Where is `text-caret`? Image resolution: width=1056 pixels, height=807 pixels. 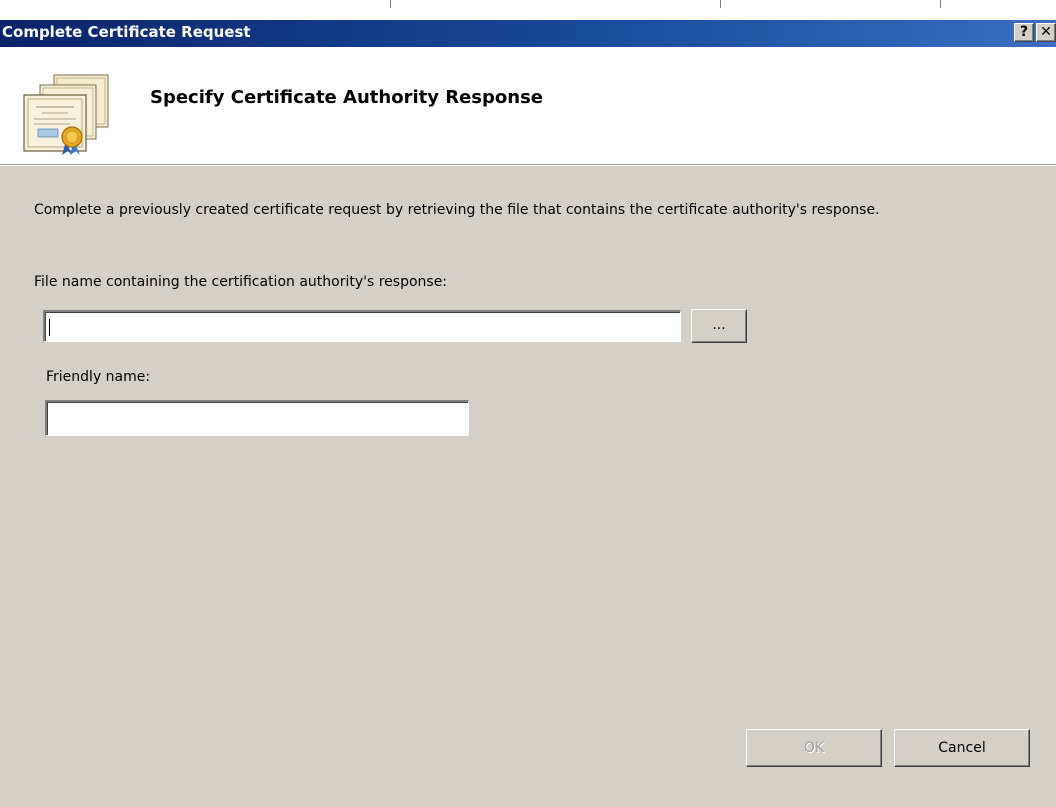 text-caret is located at coordinates (49, 327).